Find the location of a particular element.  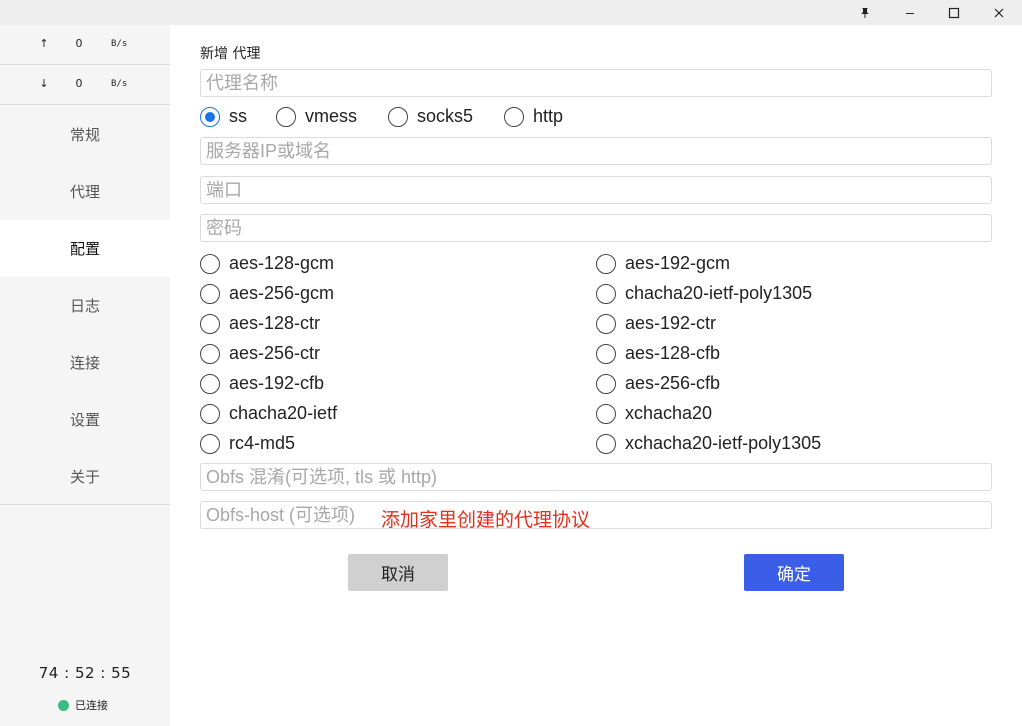

nav-top-divider is located at coordinates (85, 104).